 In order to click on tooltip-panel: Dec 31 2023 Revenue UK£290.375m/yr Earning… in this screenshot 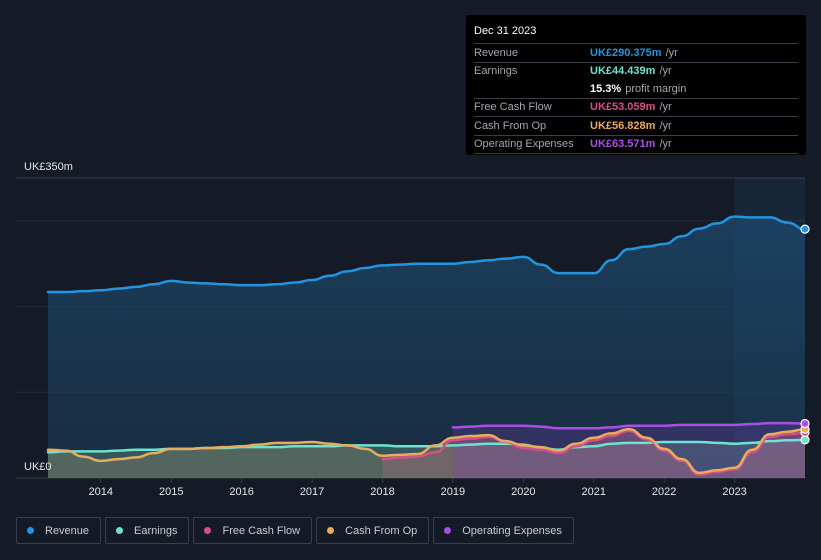, I will do `click(636, 85)`.